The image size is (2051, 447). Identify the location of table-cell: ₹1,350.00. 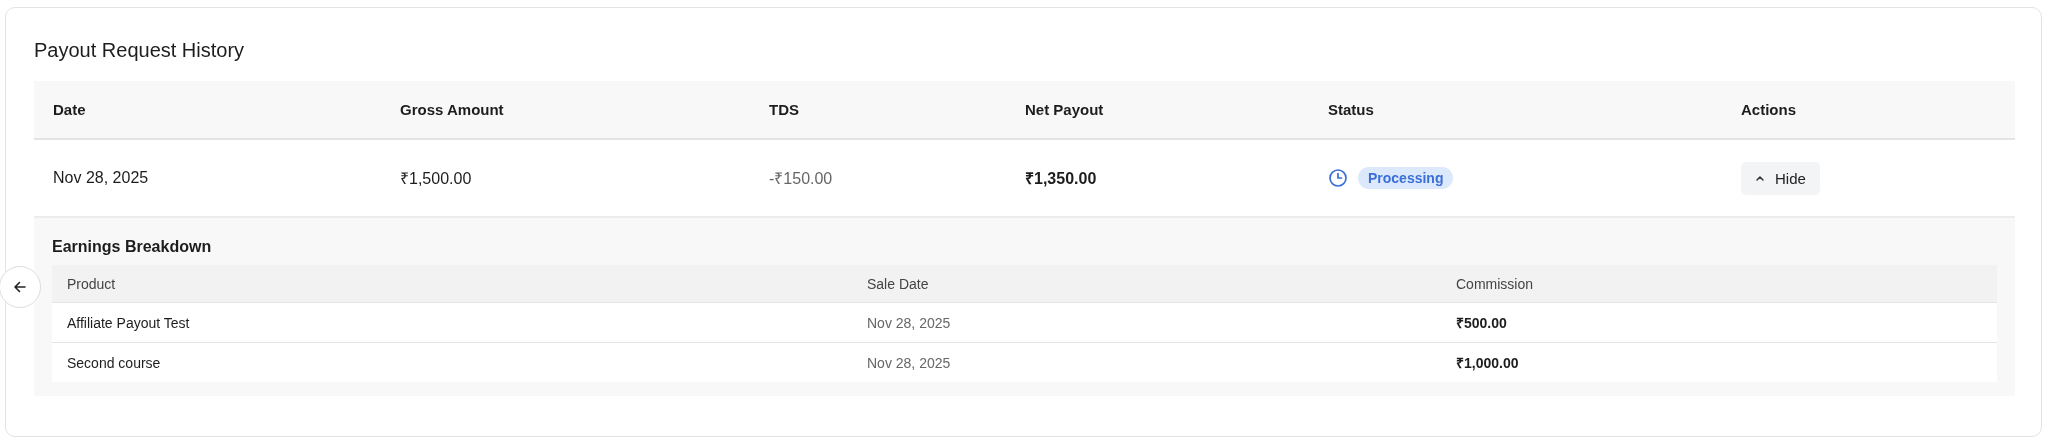
(1061, 178).